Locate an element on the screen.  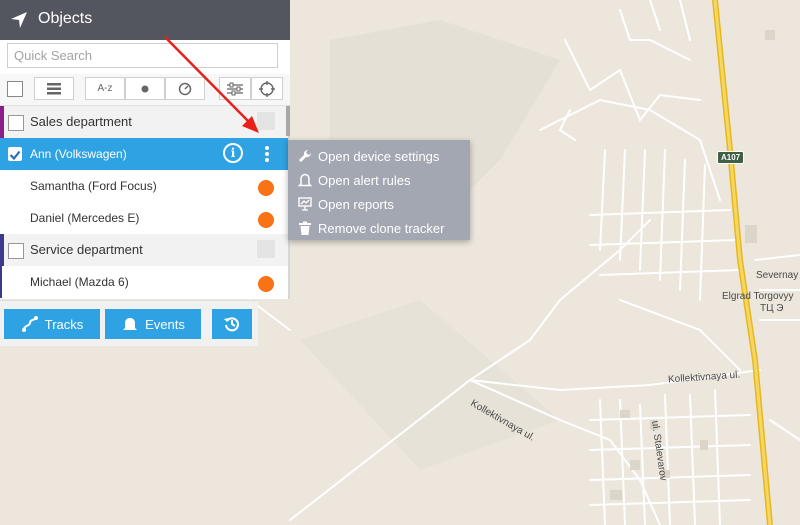
wrench-icon is located at coordinates (305, 155).